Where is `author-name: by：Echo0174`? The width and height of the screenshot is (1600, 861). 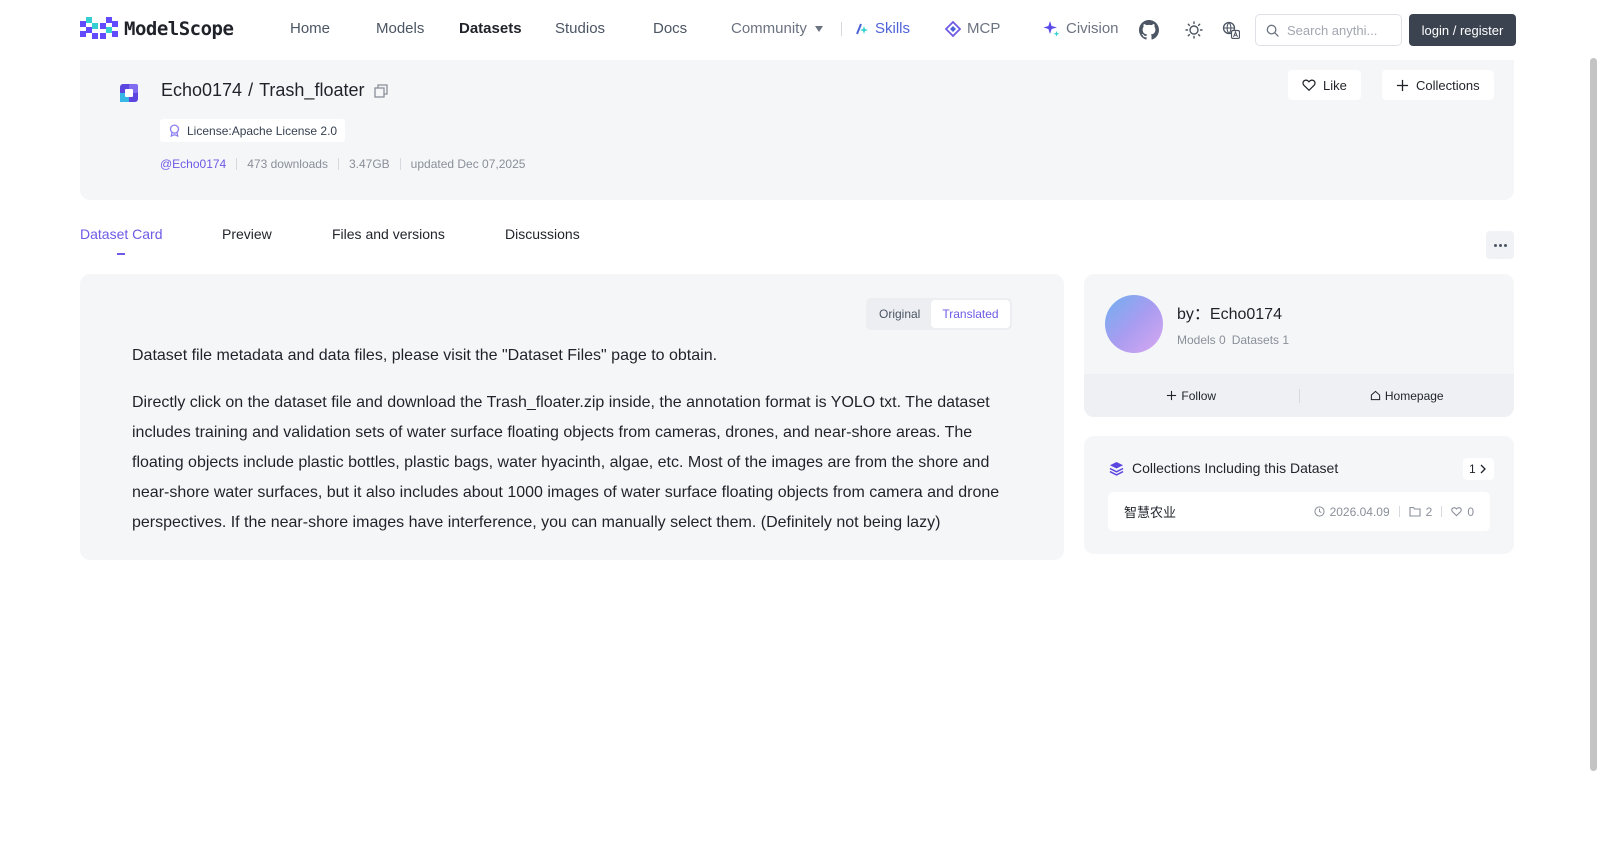
author-name: by：Echo0174 is located at coordinates (1229, 312).